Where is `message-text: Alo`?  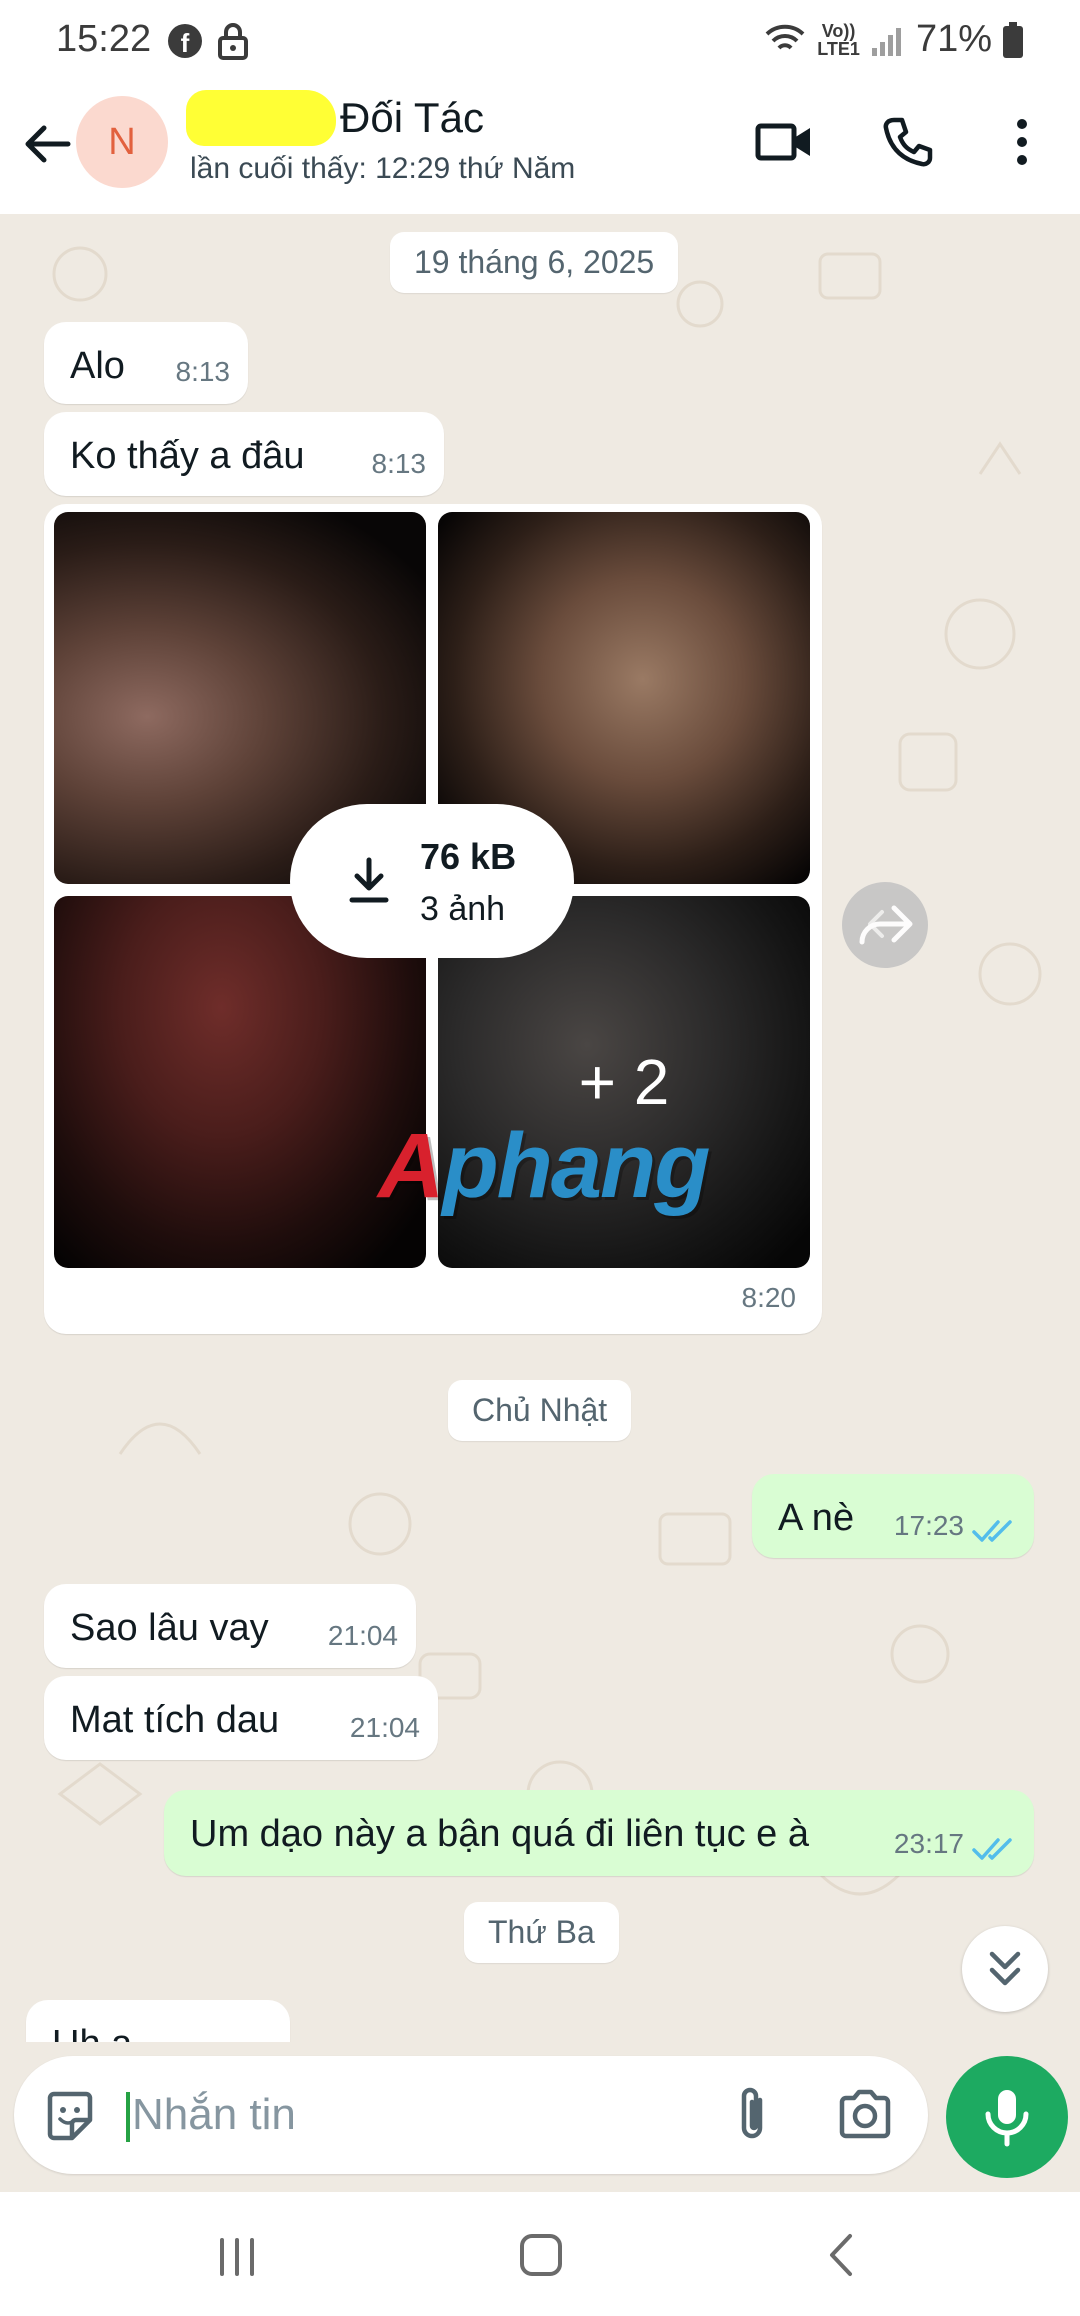
message-text: Alo is located at coordinates (97, 366).